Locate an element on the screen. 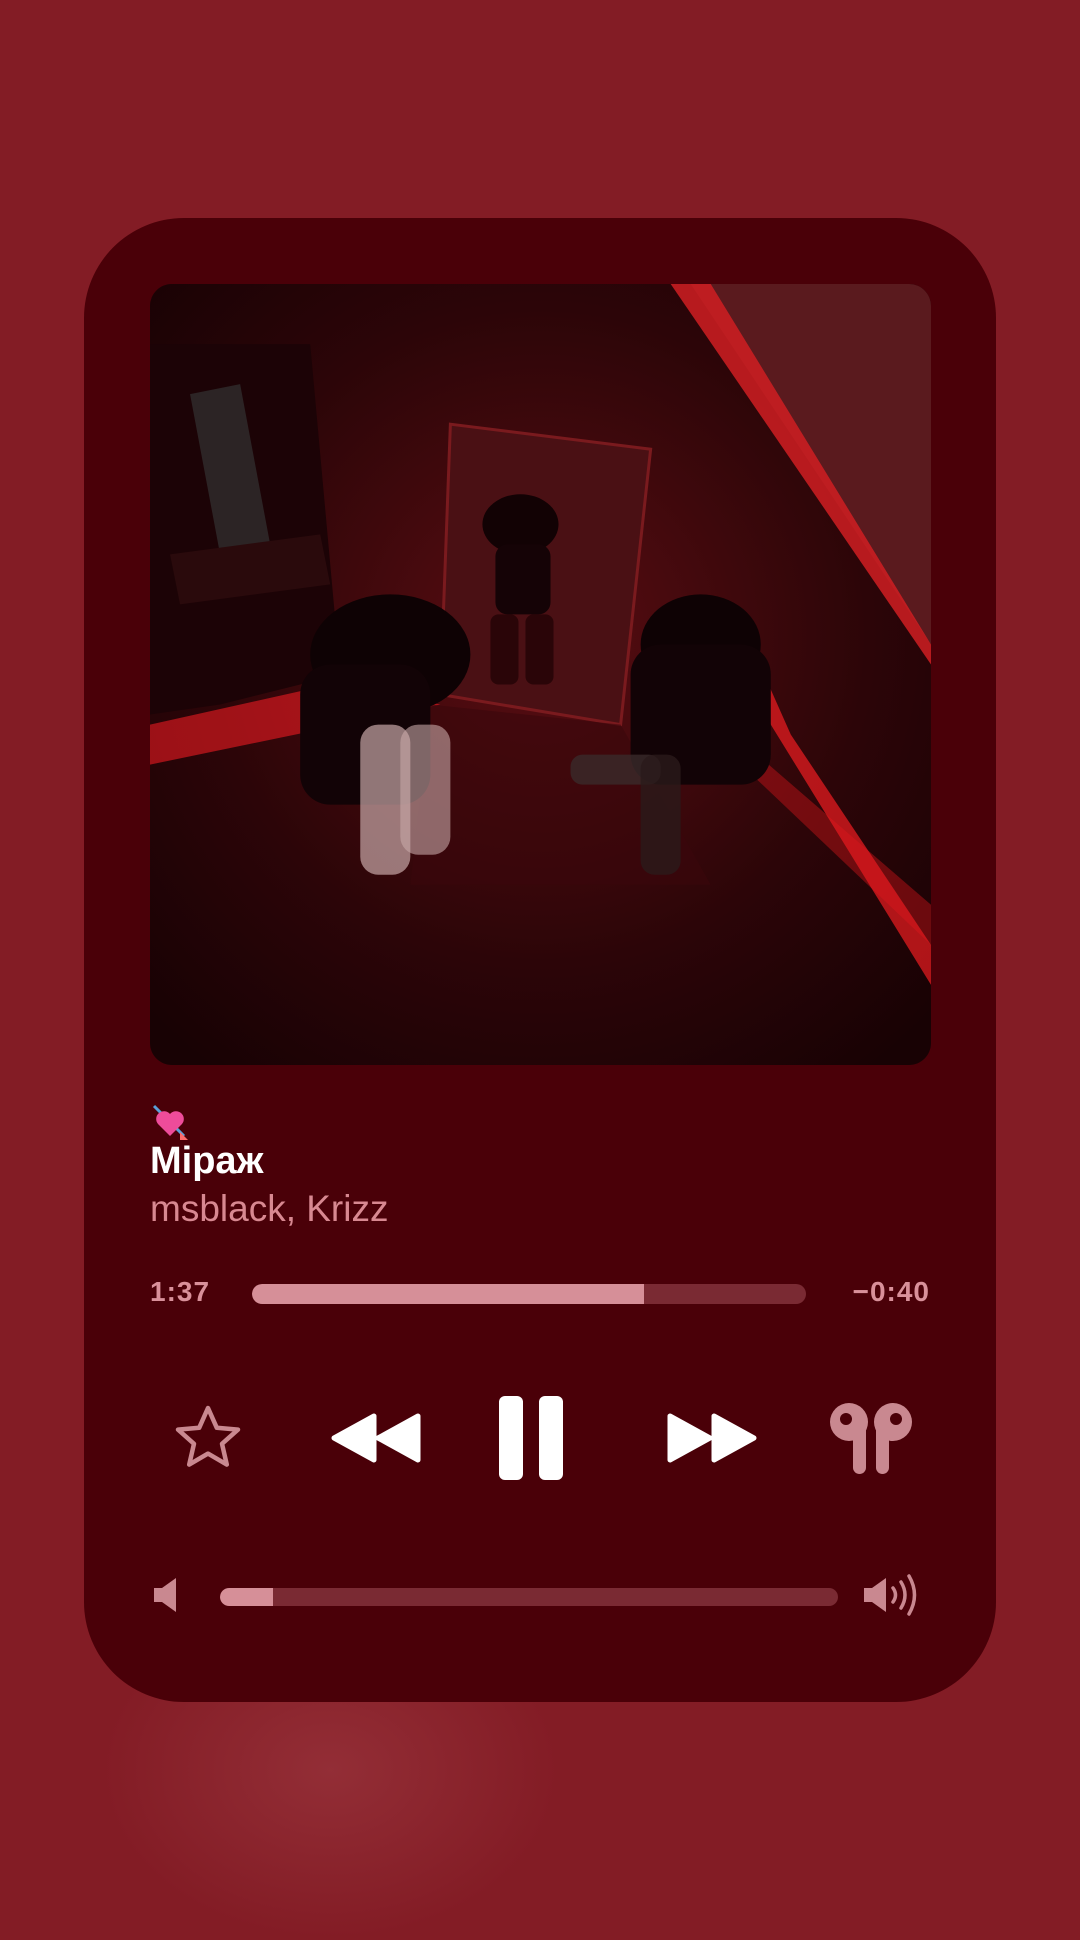 The image size is (1080, 1940). pause-icon is located at coordinates (531, 1438).